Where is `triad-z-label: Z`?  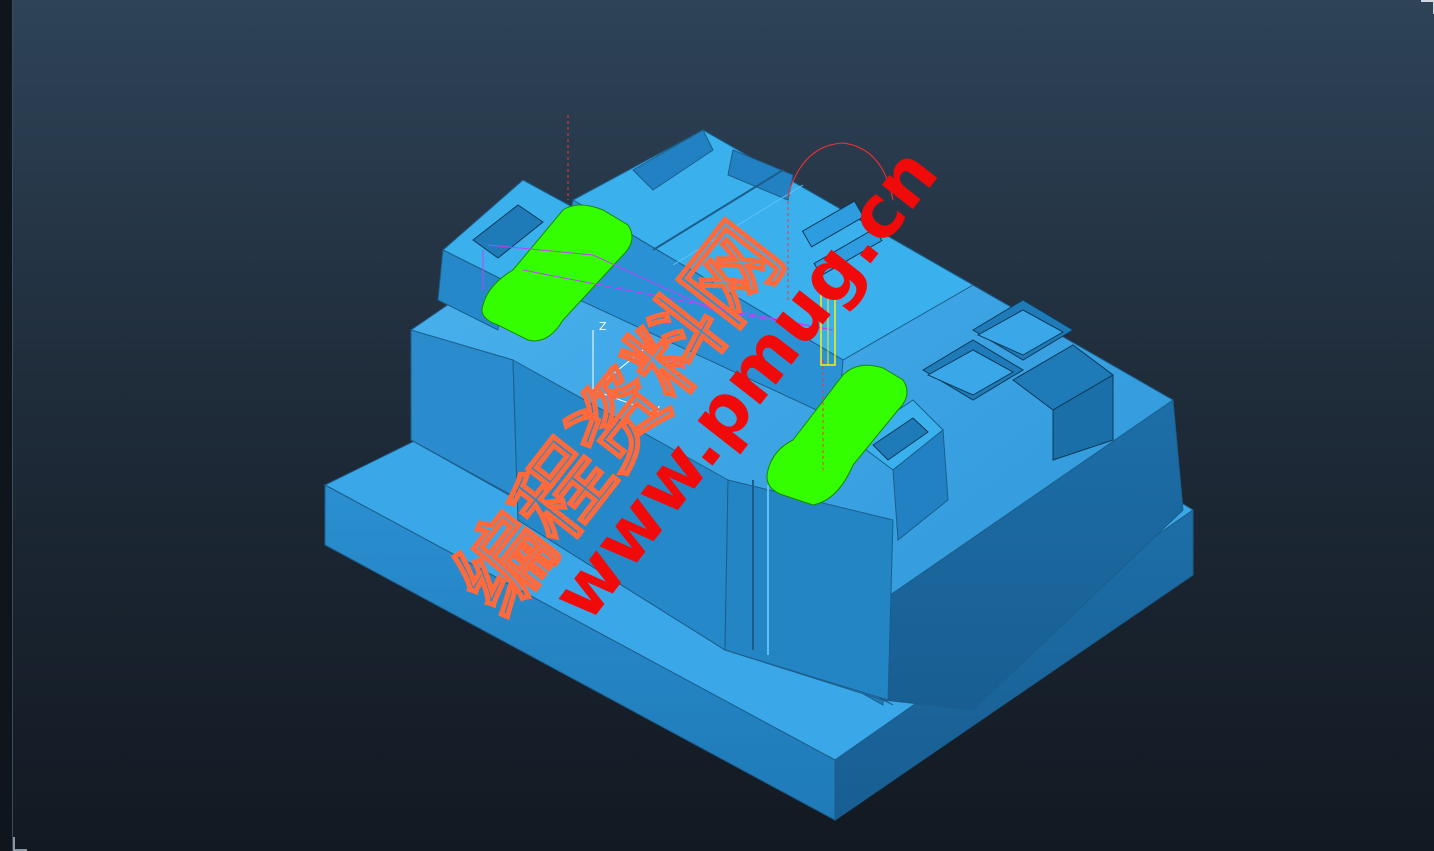
triad-z-label: Z is located at coordinates (603, 326).